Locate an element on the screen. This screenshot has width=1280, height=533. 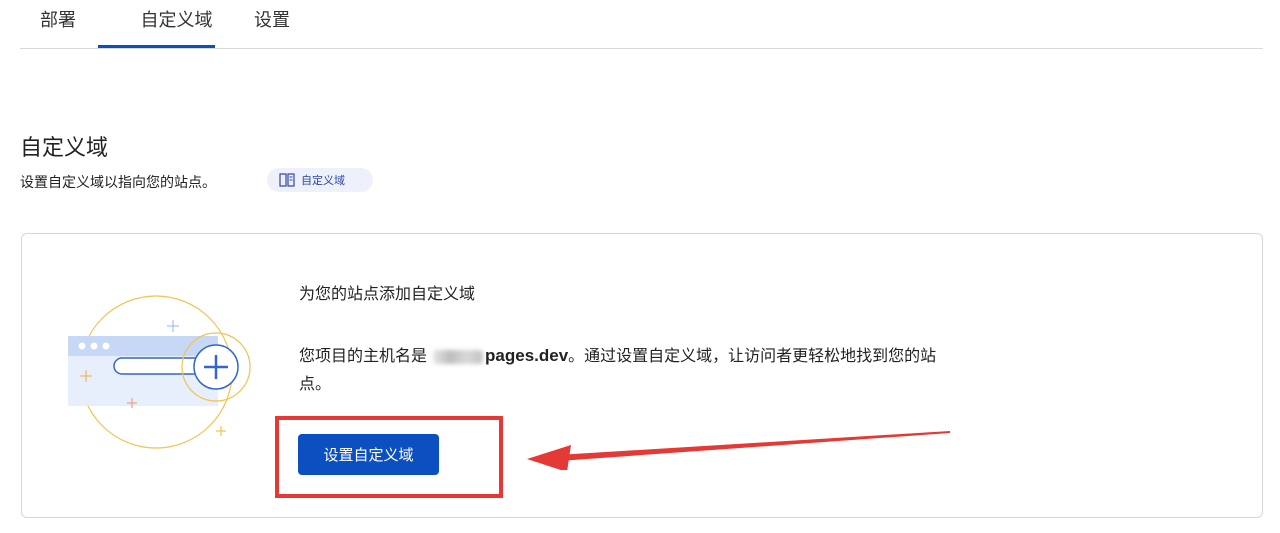
project-hostname: pages.dev is located at coordinates (527, 355).